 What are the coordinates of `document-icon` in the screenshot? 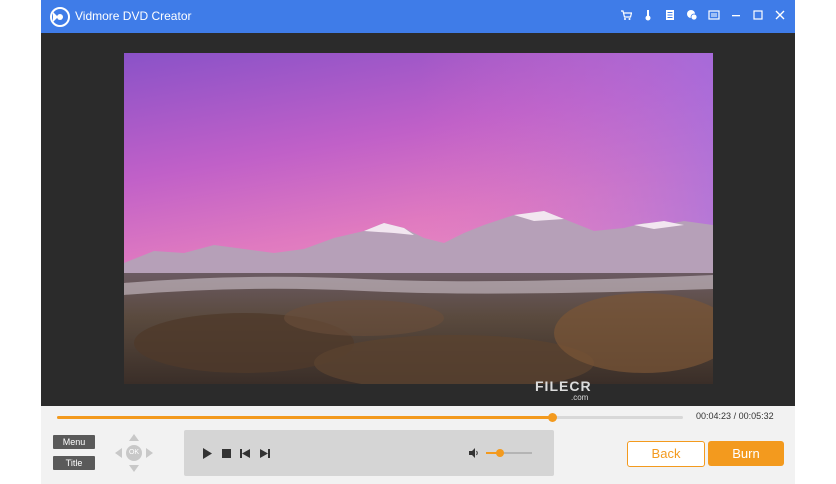 It's located at (670, 15).